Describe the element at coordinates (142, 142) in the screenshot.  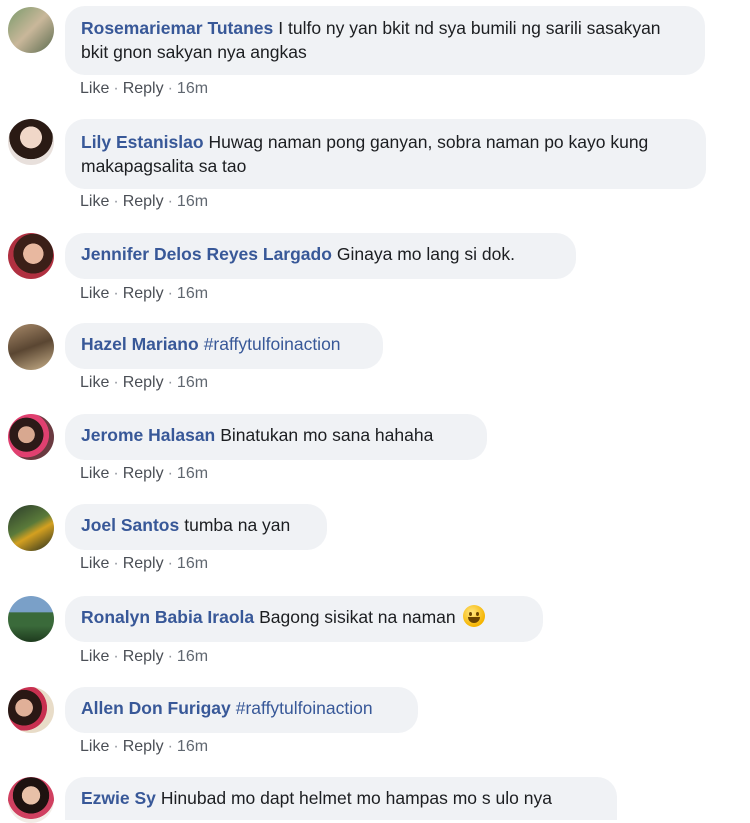
I see `comment-author: Lily Estanislao` at that location.